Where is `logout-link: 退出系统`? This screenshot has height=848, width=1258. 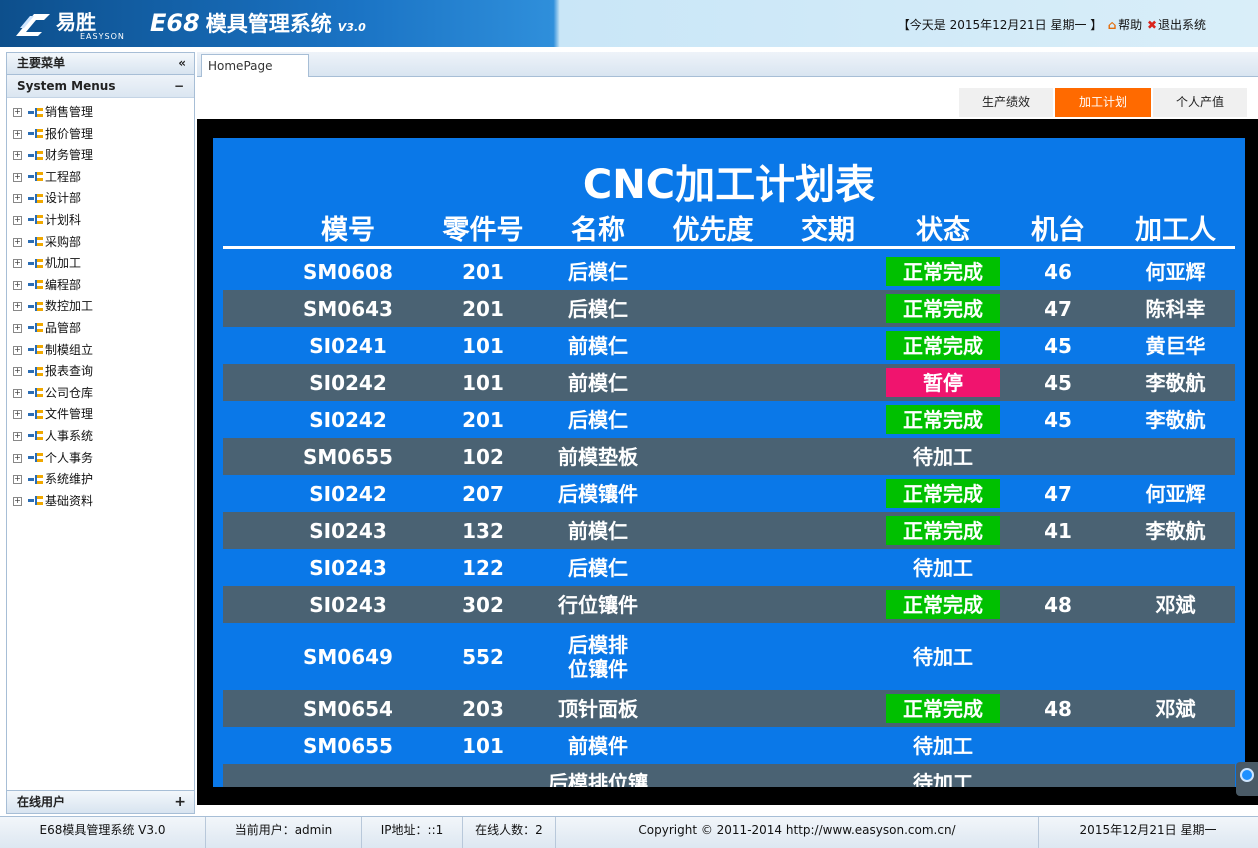
logout-link: 退出系统 is located at coordinates (1182, 25).